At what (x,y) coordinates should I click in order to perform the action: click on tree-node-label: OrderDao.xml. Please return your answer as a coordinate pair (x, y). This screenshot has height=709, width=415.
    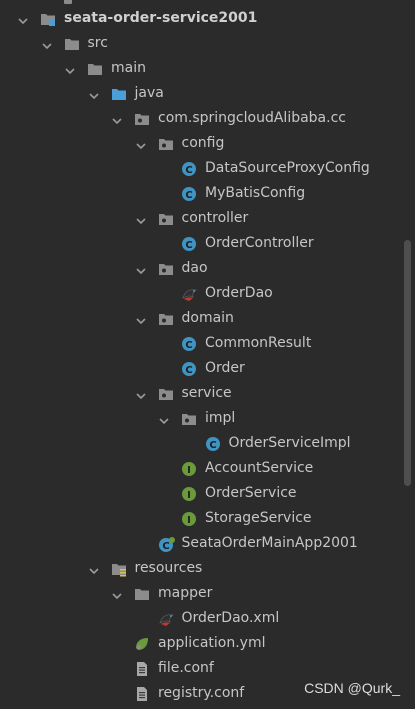
    Looking at the image, I should click on (230, 618).